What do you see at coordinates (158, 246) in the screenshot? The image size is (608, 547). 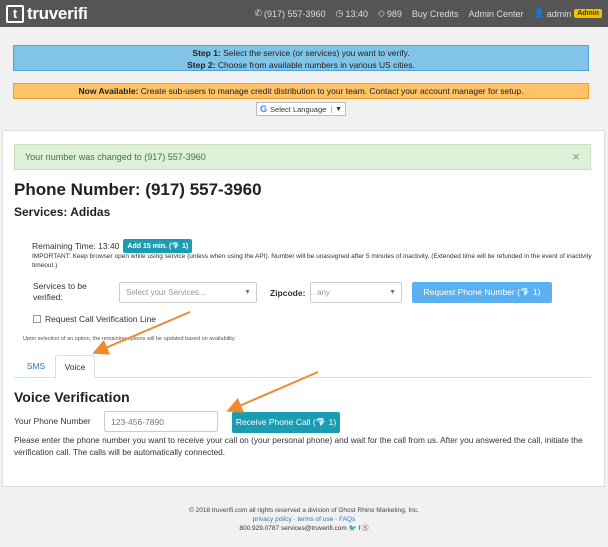 I see `add-time-button: Add 15 min. (💎 1)` at bounding box center [158, 246].